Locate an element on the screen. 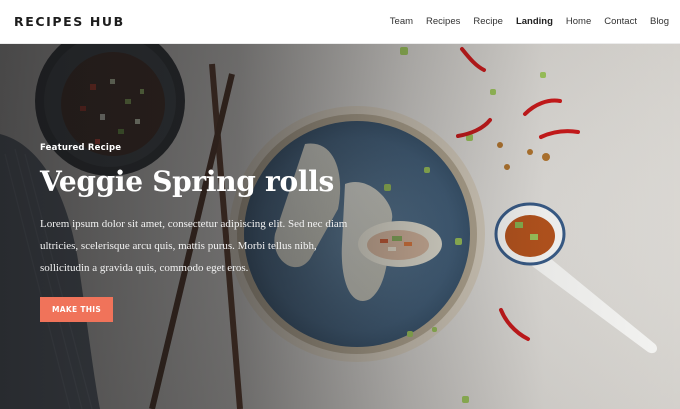 This screenshot has height=409, width=680. nav-item-recipes: Recipes is located at coordinates (443, 21).